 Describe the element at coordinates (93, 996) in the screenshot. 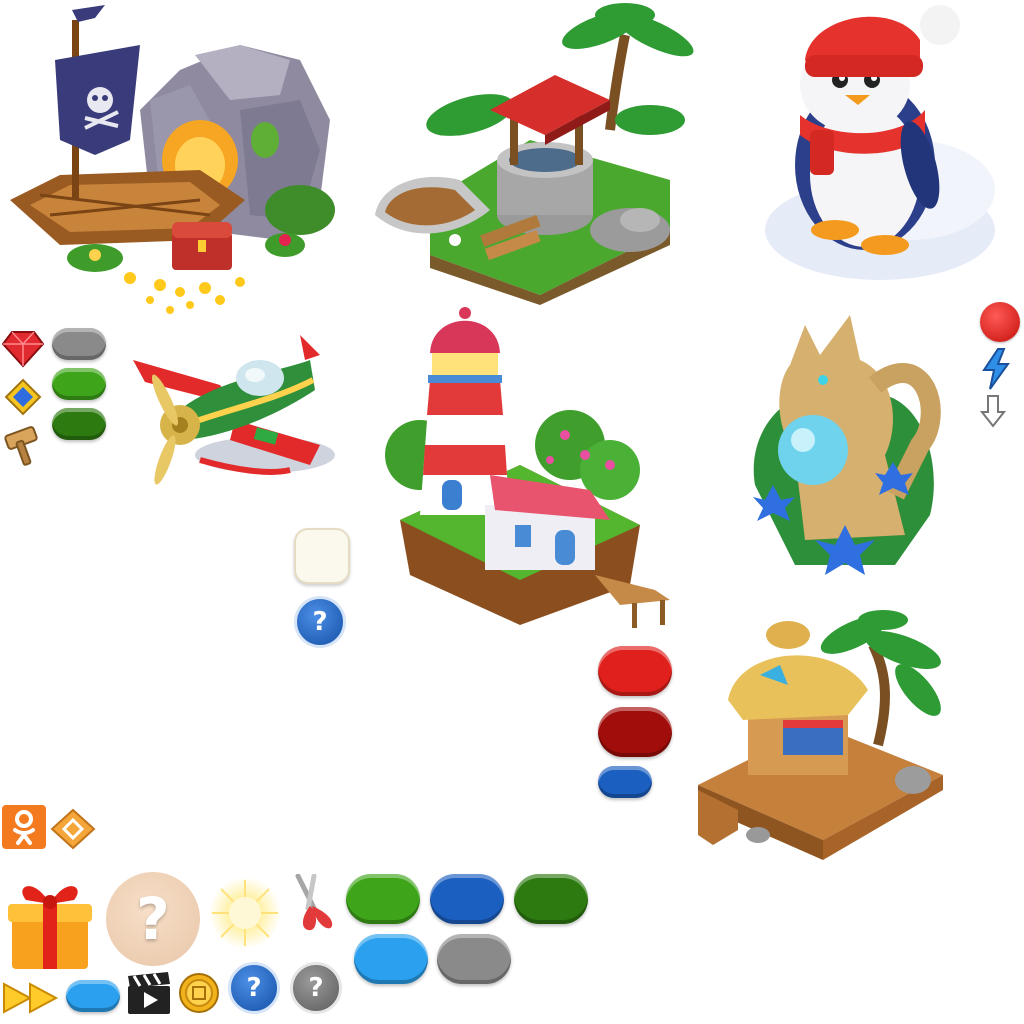

I see `blue-tiny-button` at that location.